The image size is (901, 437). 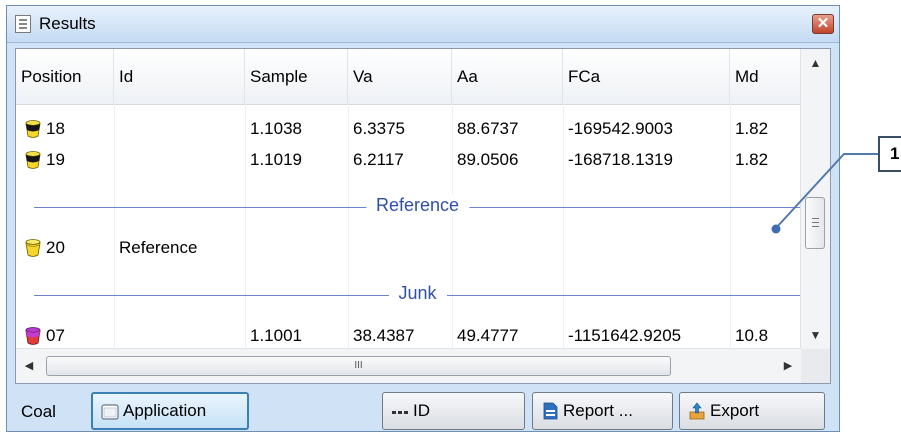 I want to click on group-header-junk: Junk, so click(x=417, y=295).